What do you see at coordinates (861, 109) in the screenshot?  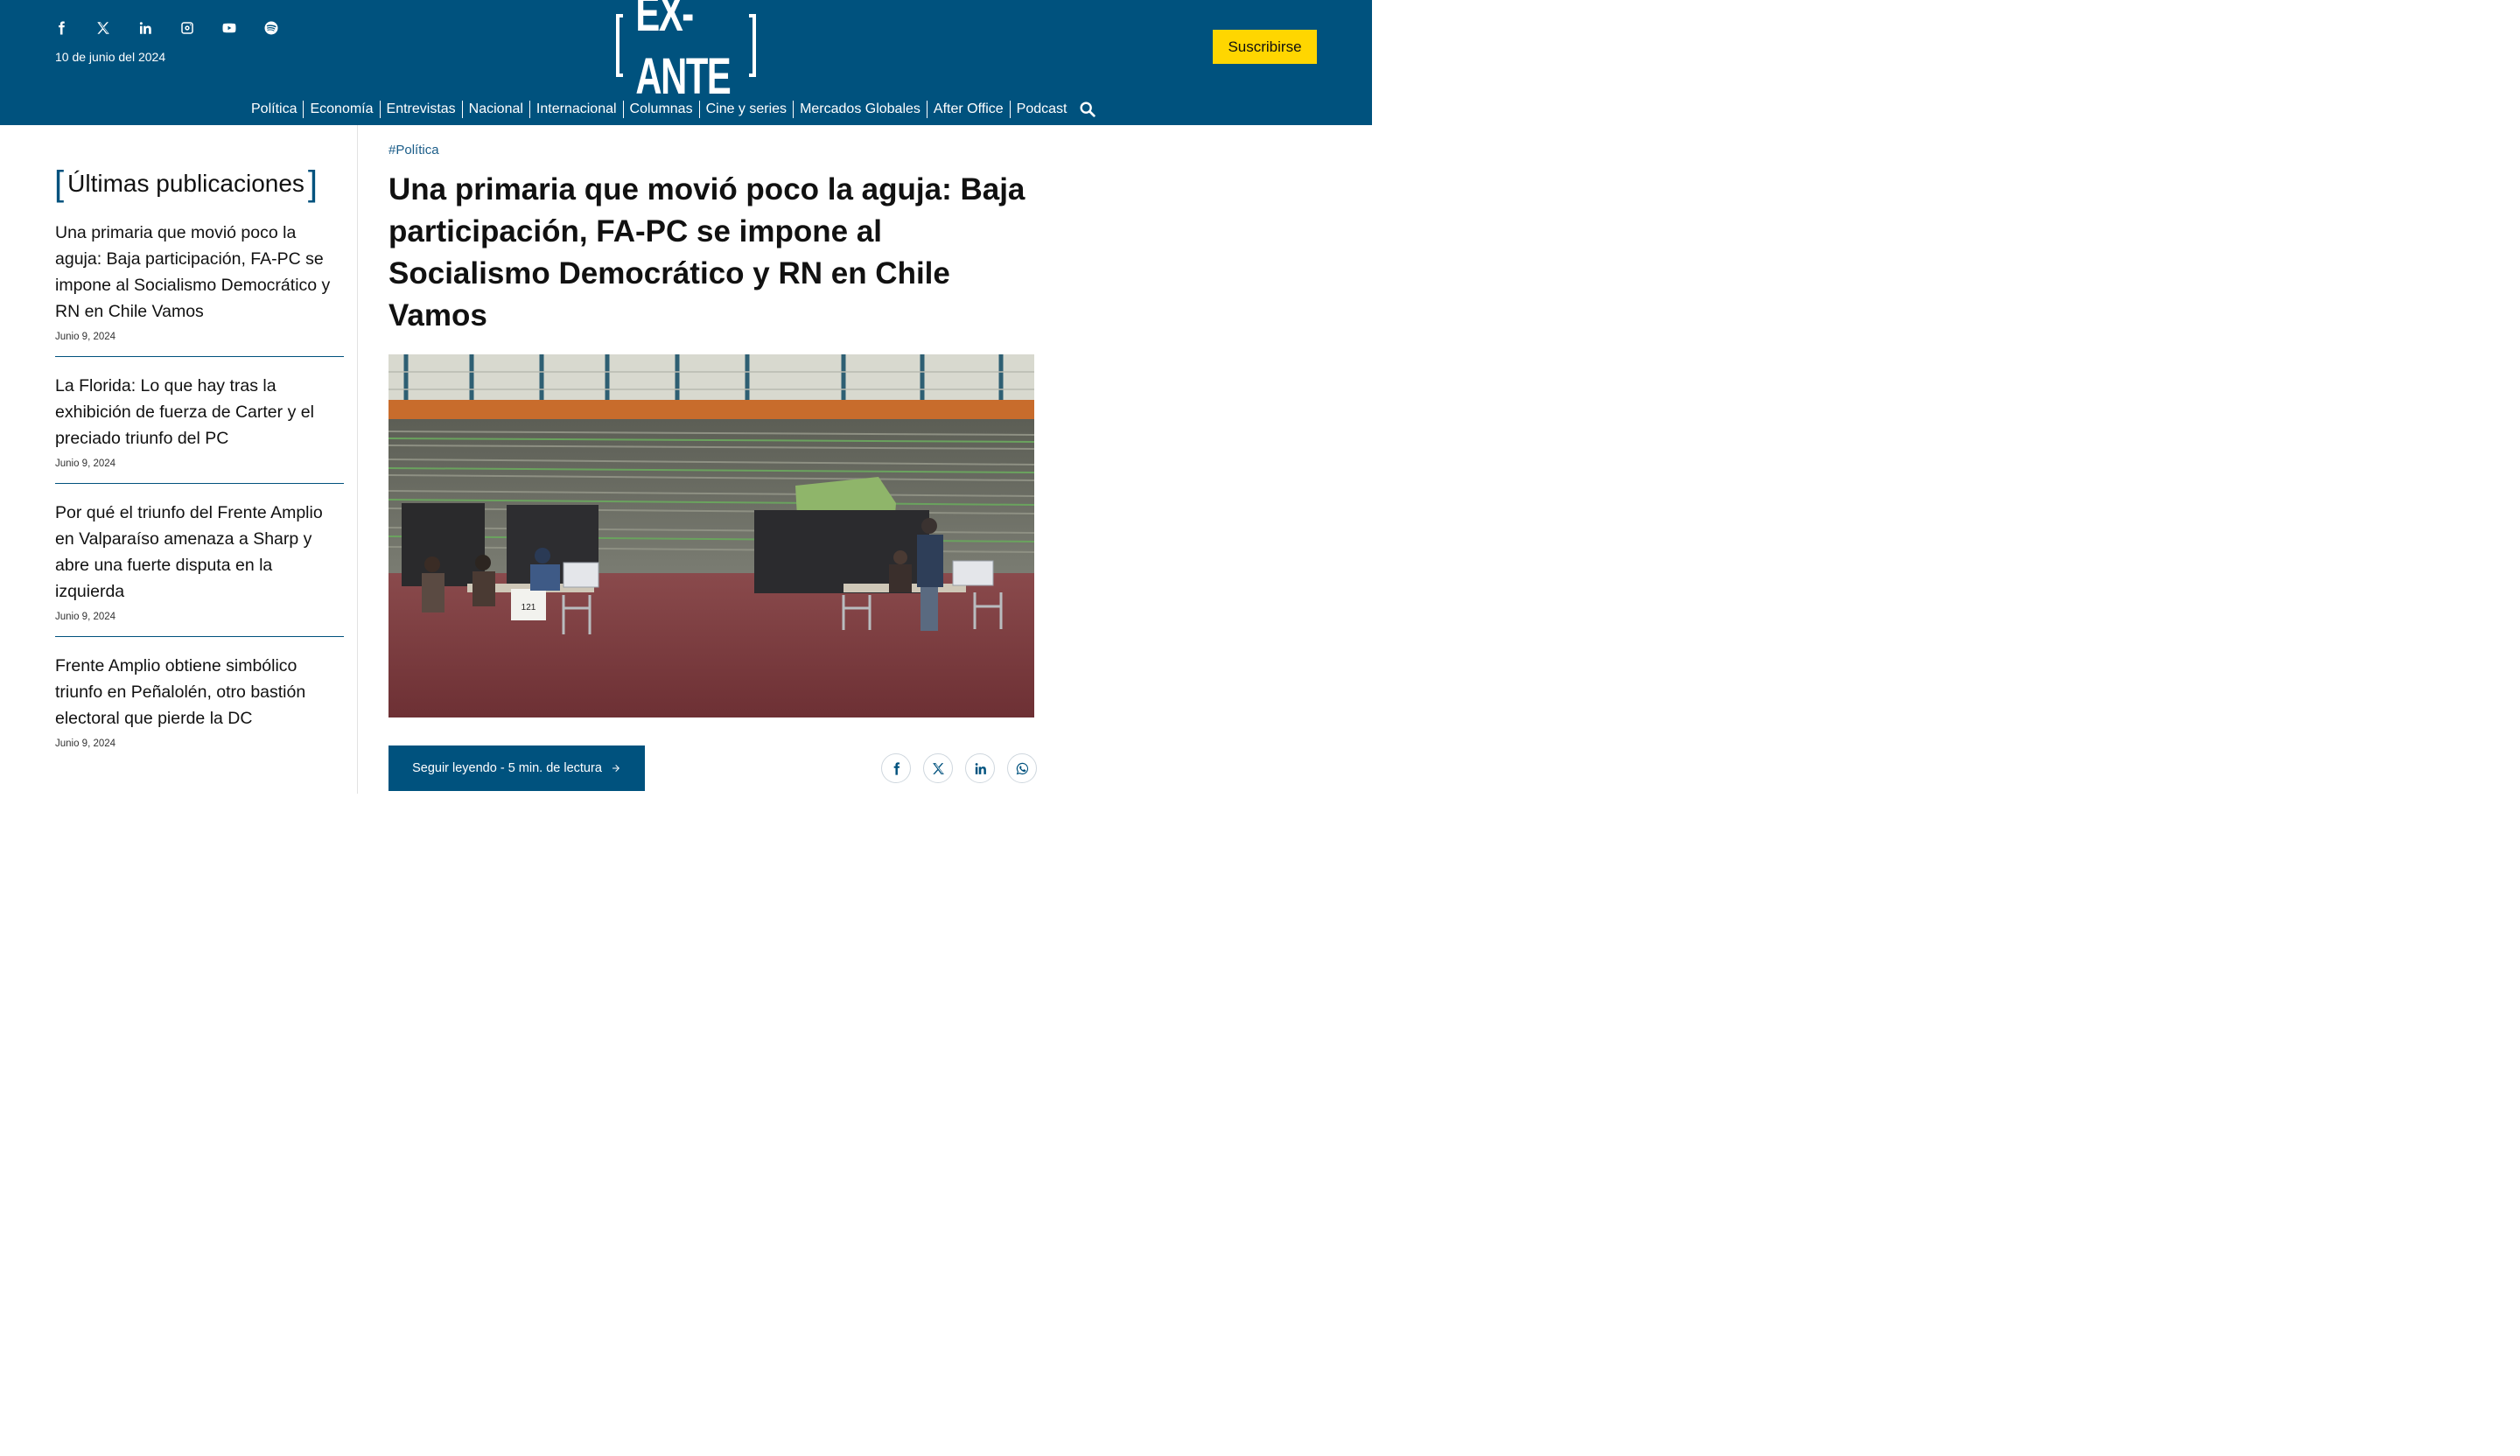 I see `nav-item-mercados-globales: Mercados Globales` at bounding box center [861, 109].